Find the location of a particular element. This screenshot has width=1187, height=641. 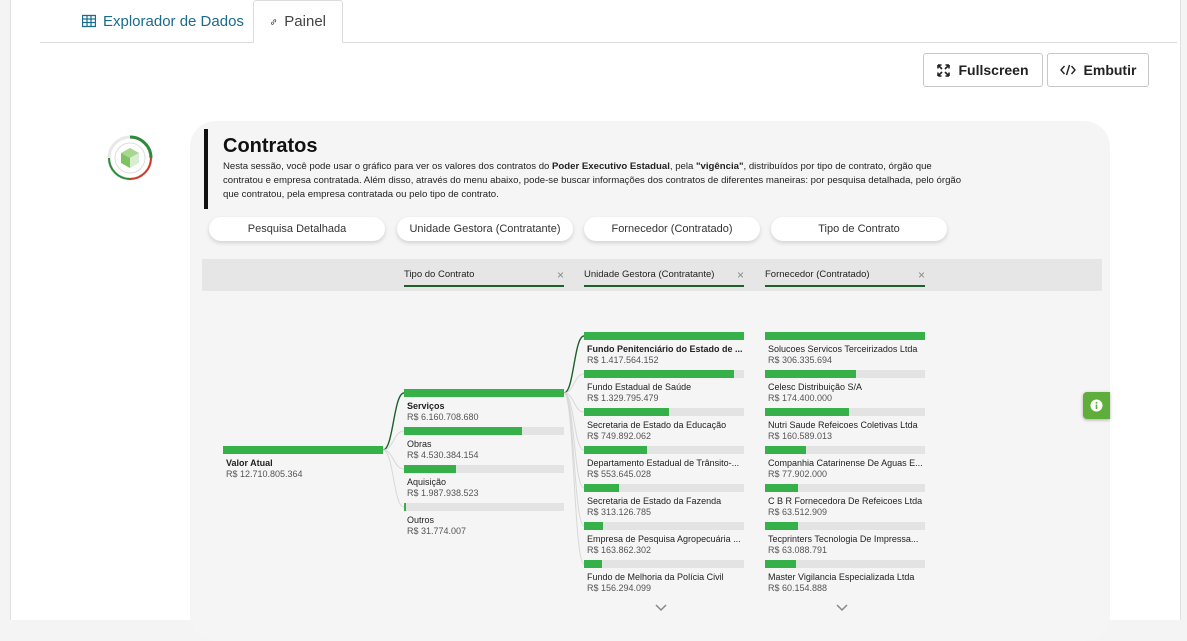

node-value: R$ 77.902.000 is located at coordinates (798, 474).